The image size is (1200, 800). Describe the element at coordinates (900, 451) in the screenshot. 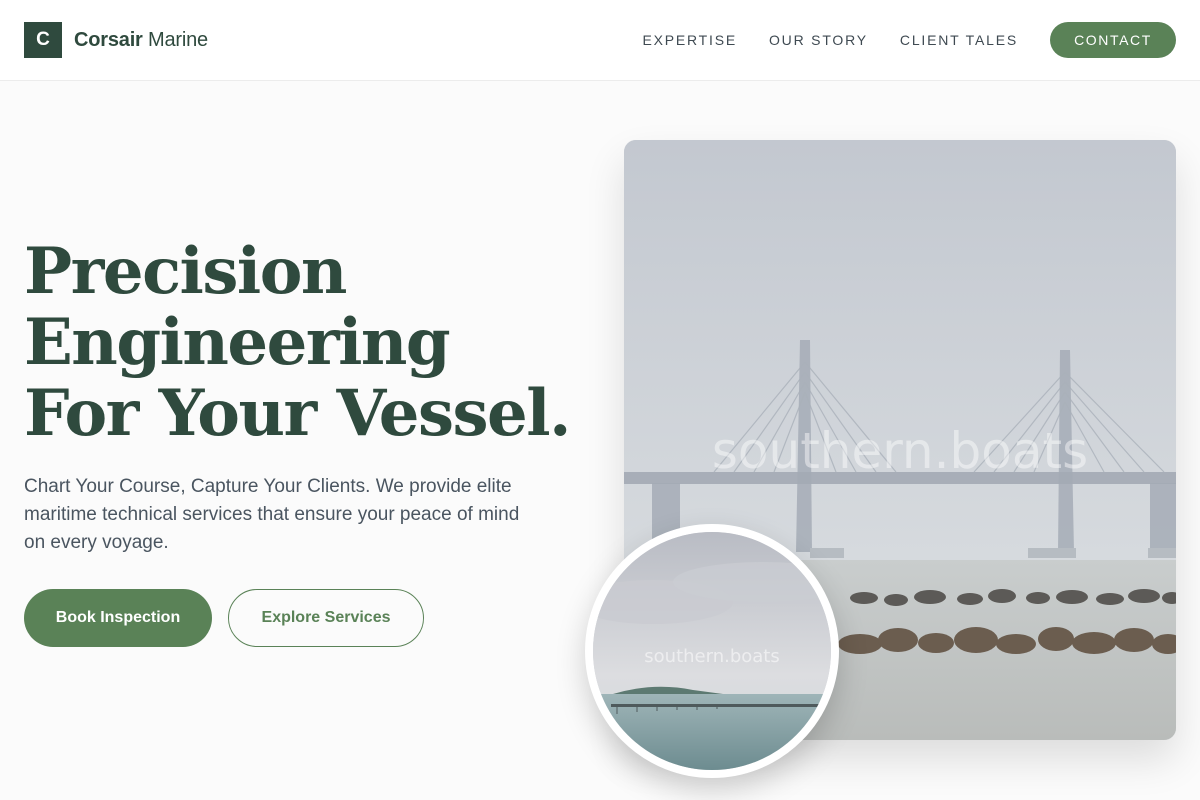

I see `main-image-watermark: southern.boats` at that location.